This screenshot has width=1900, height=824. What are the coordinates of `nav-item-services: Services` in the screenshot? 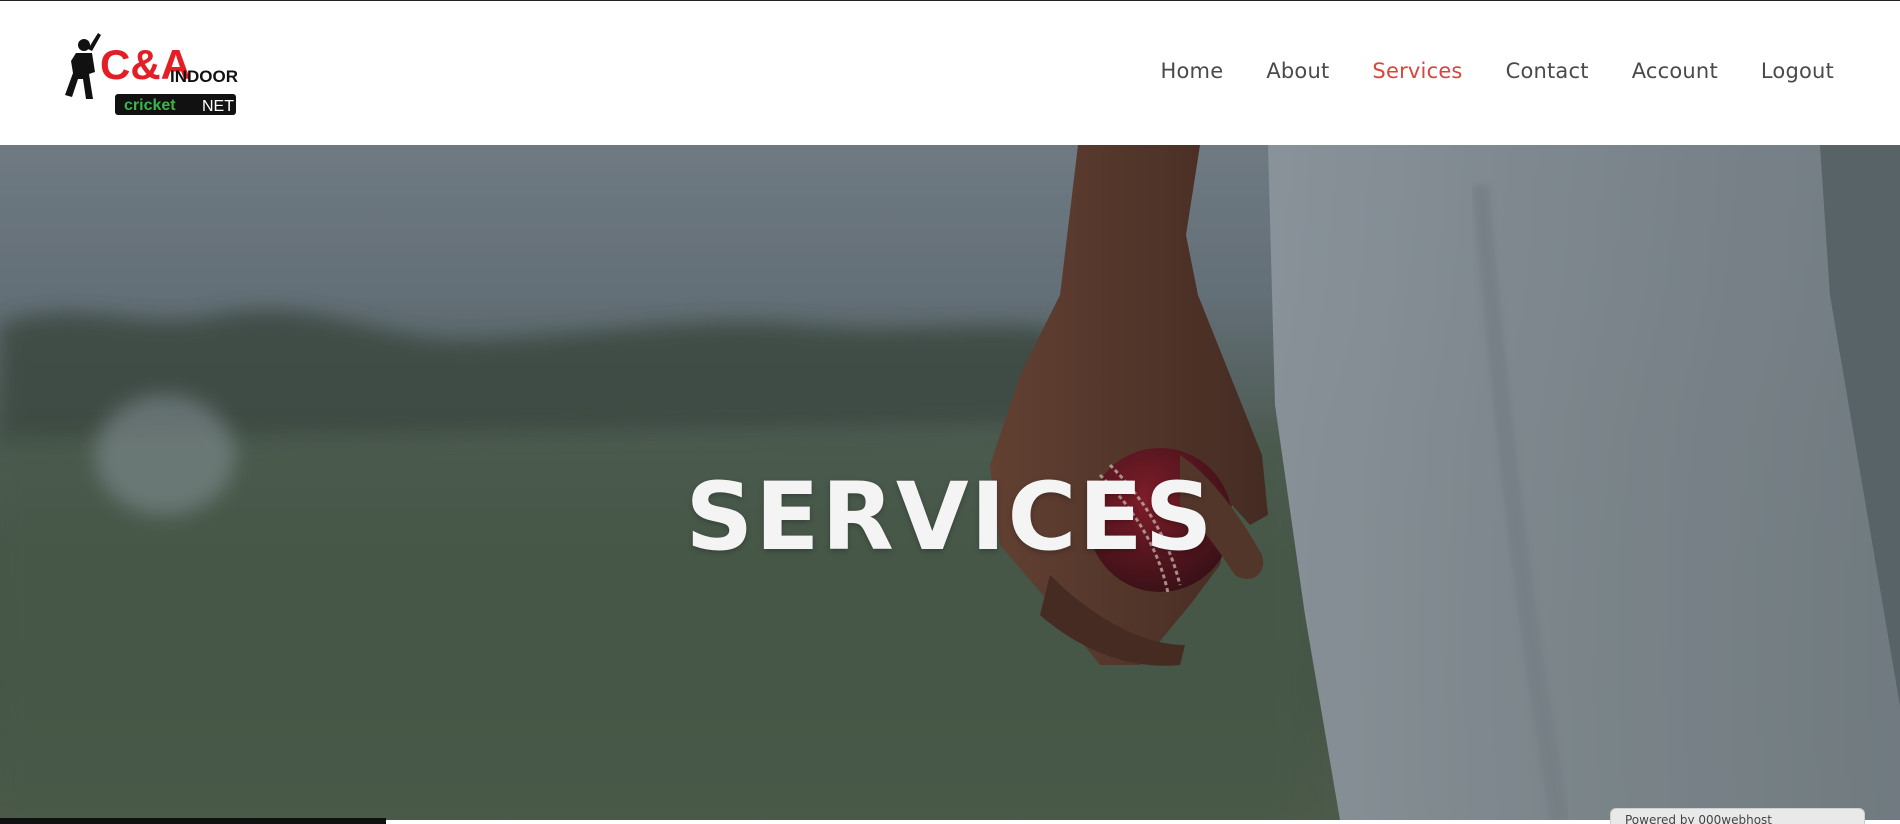 It's located at (1417, 71).